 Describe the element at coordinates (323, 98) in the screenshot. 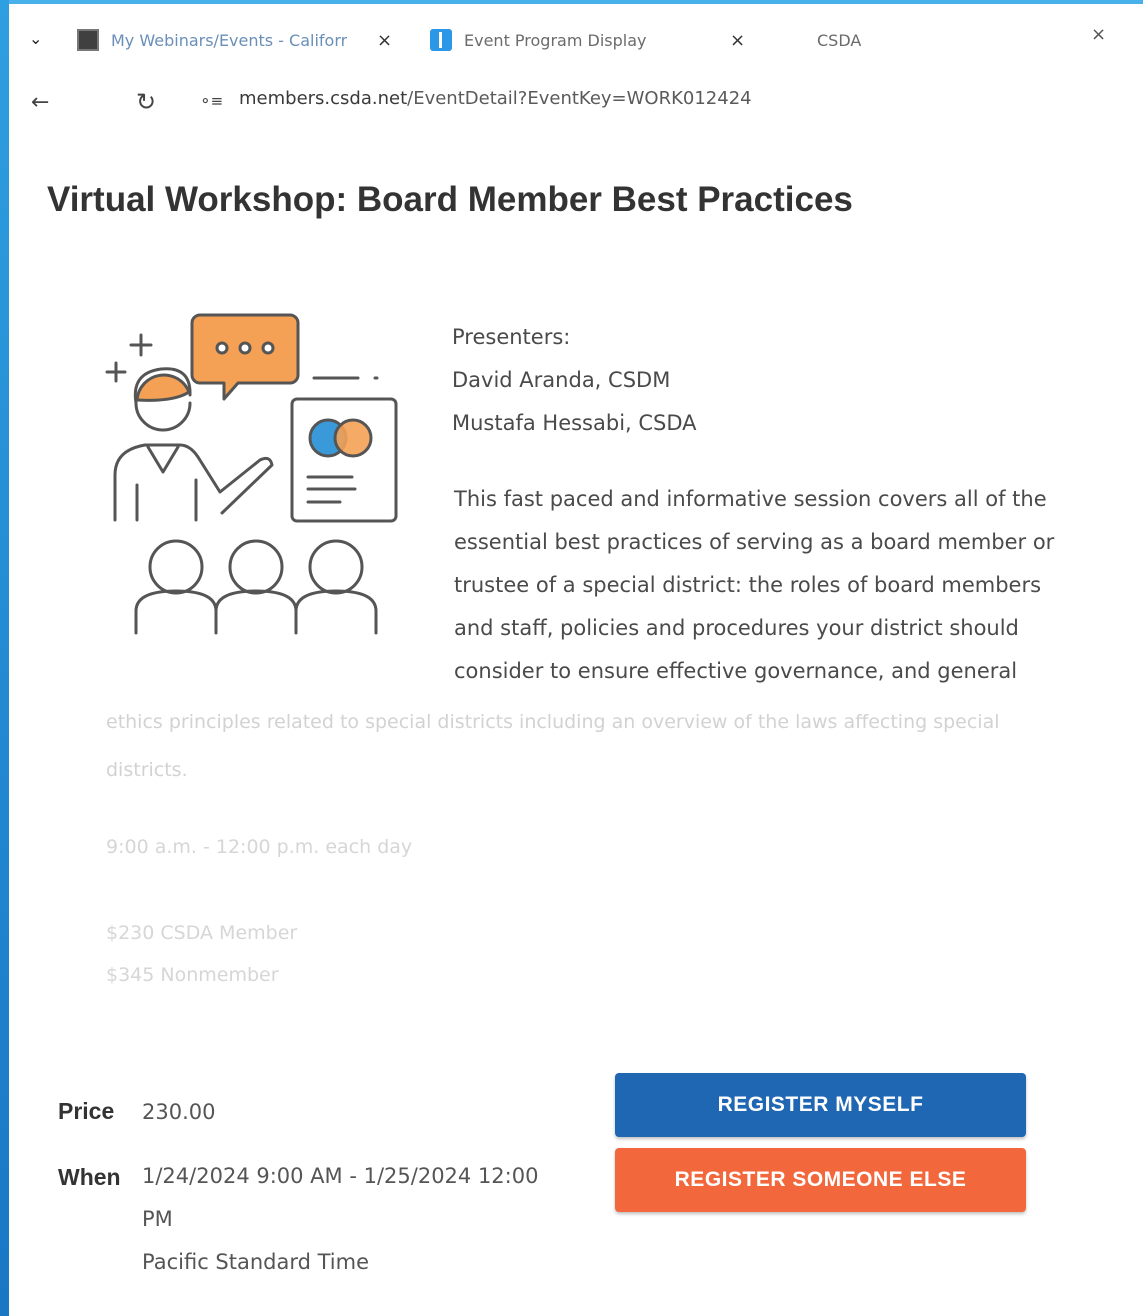

I see `url-host: members.csda.net` at that location.